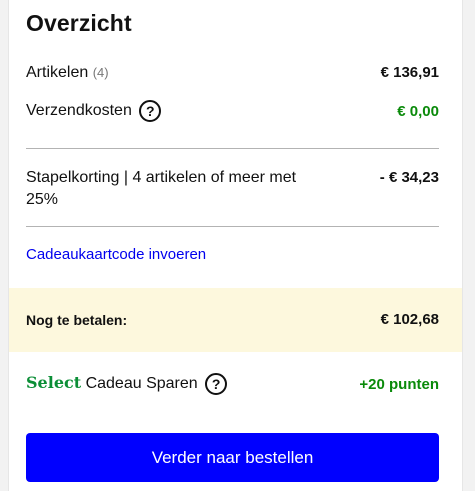 The width and height of the screenshot is (475, 491). What do you see at coordinates (409, 72) in the screenshot?
I see `articles-amount: € 136,91` at bounding box center [409, 72].